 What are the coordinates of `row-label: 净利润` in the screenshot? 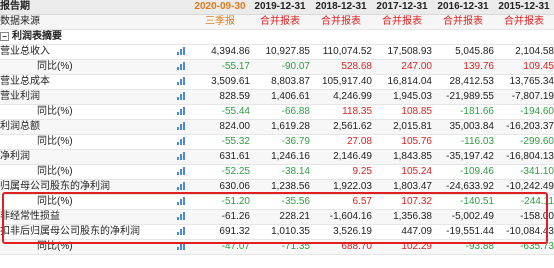 It's located at (86, 157).